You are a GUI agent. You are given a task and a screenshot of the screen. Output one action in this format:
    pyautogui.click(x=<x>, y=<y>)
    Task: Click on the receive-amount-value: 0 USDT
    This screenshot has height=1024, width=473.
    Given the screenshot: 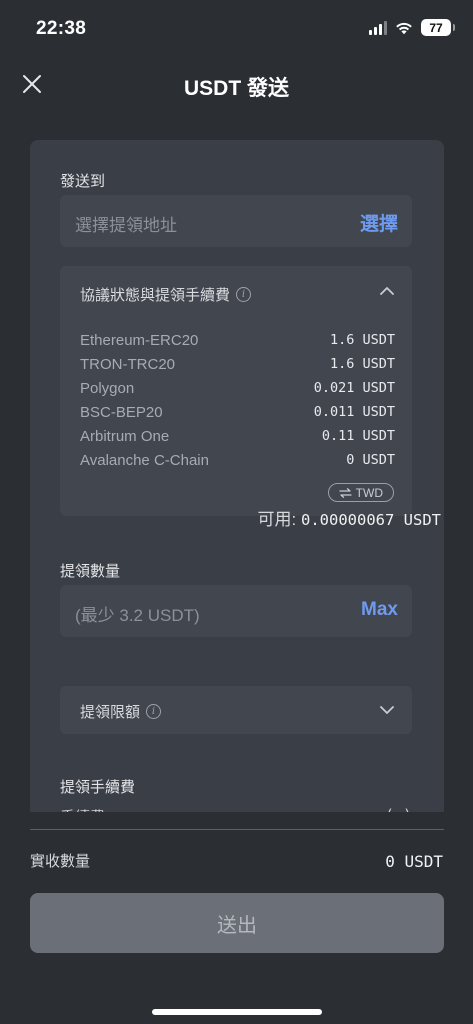 What is the action you would take?
    pyautogui.click(x=414, y=861)
    